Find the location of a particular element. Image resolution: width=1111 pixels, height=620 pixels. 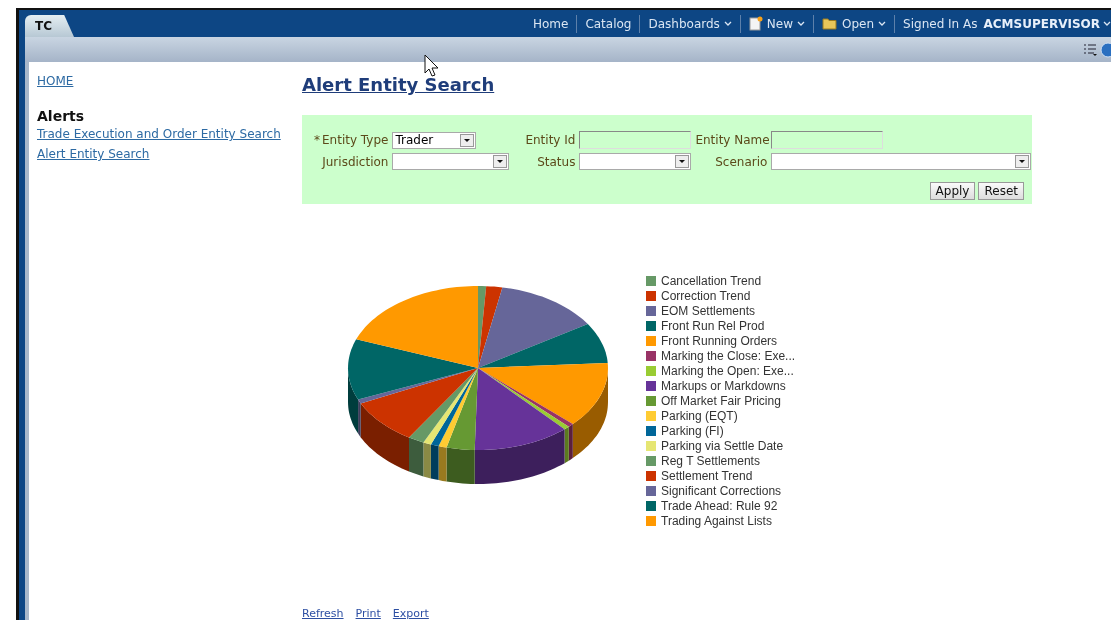

field-label: Entity Name is located at coordinates (731, 140).